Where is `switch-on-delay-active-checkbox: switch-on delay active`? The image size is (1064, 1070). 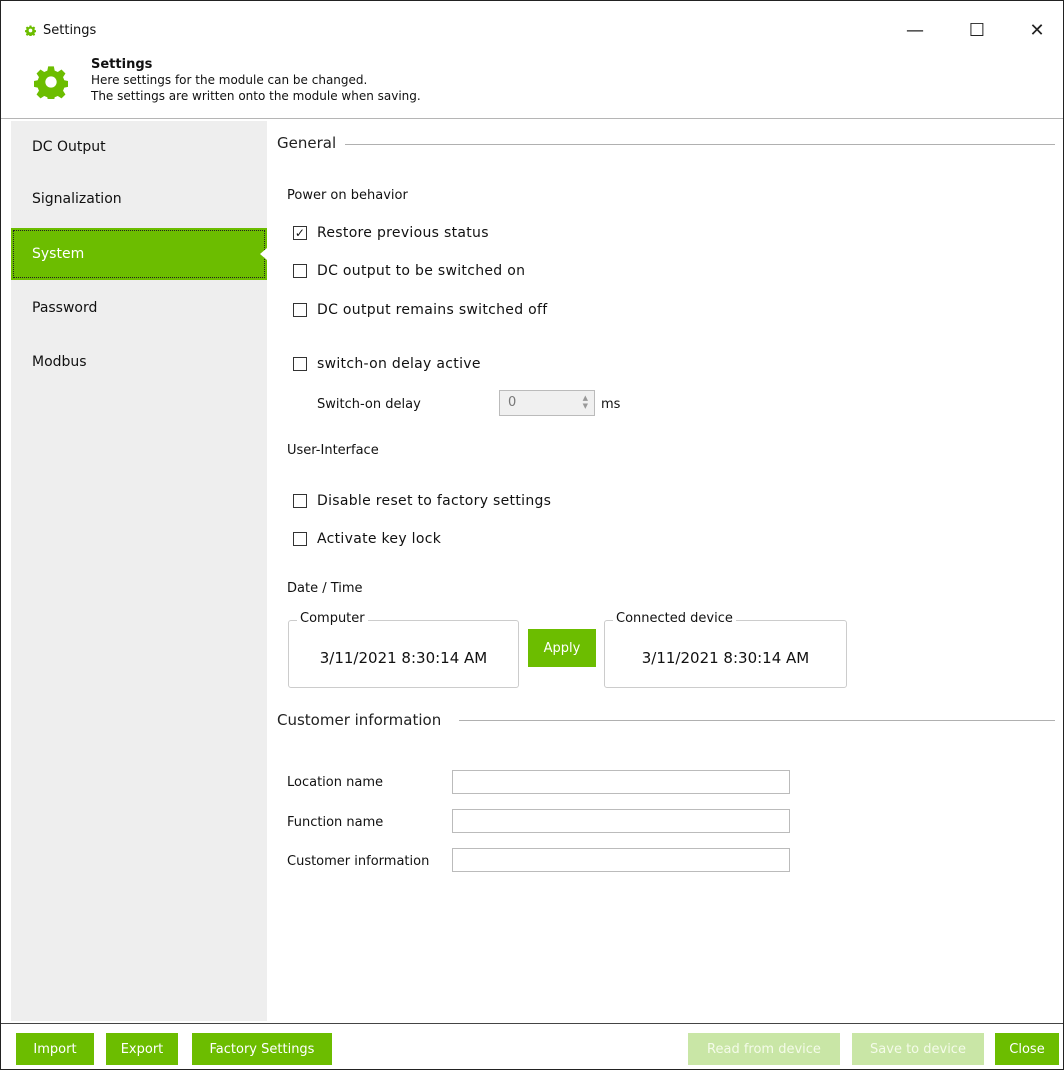 switch-on-delay-active-checkbox: switch-on delay active is located at coordinates (387, 364).